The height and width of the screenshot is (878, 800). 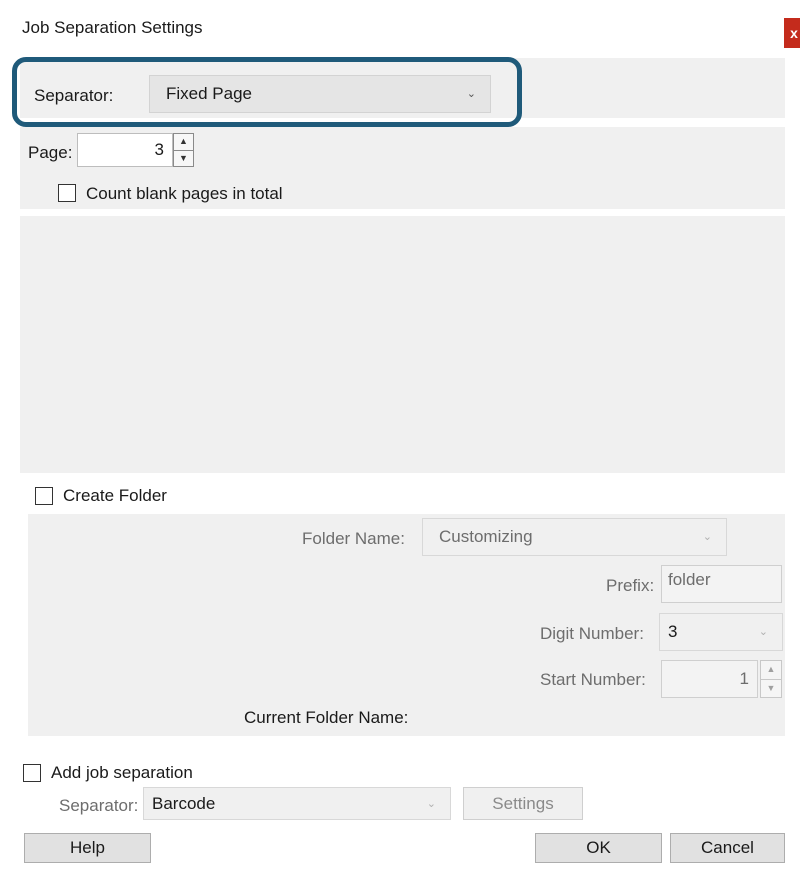 I want to click on close-icon: x, so click(x=794, y=33).